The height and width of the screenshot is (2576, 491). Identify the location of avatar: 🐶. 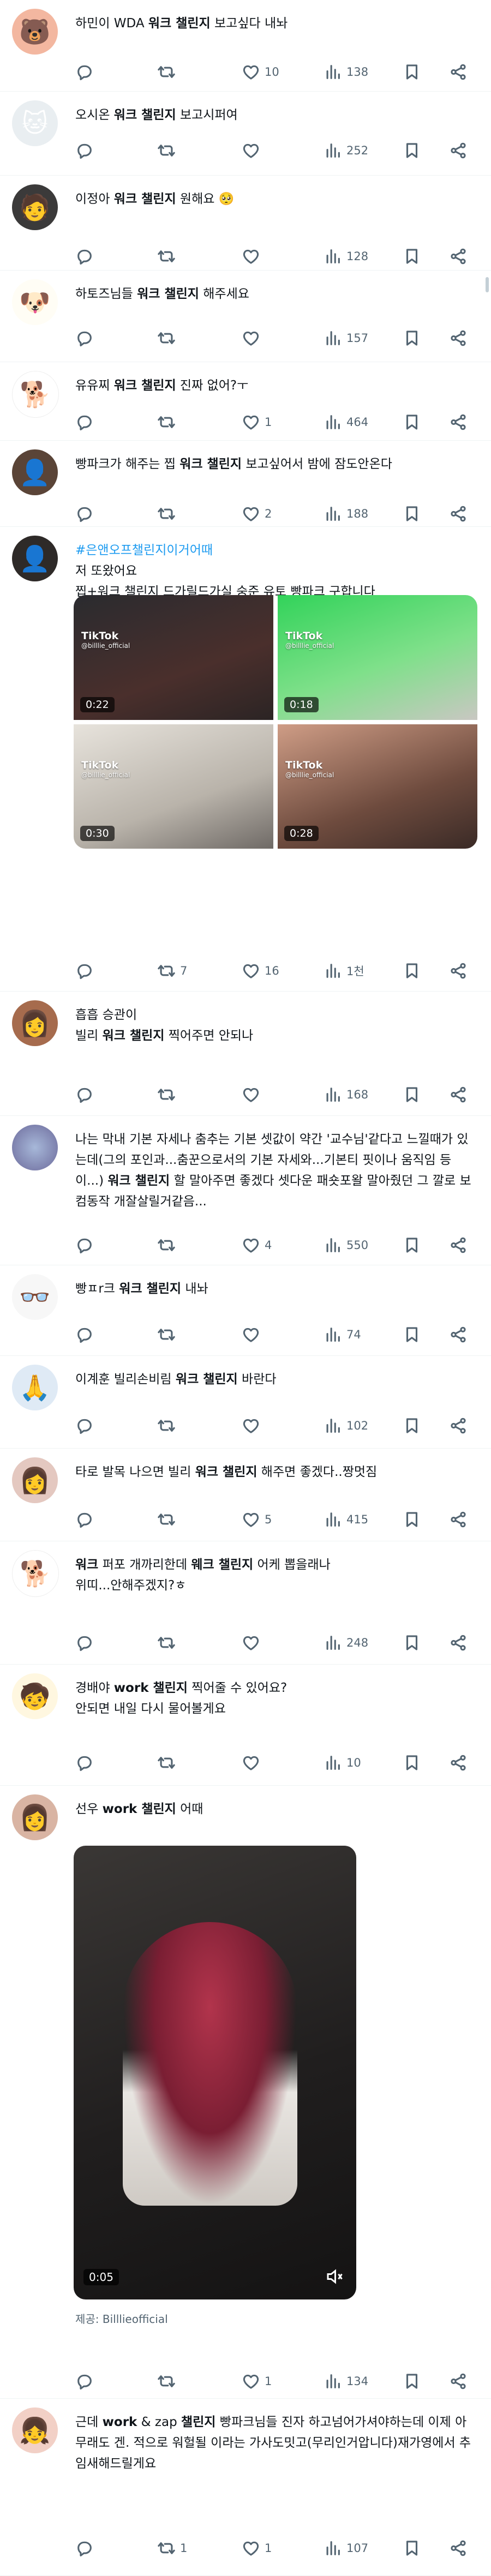
(35, 302).